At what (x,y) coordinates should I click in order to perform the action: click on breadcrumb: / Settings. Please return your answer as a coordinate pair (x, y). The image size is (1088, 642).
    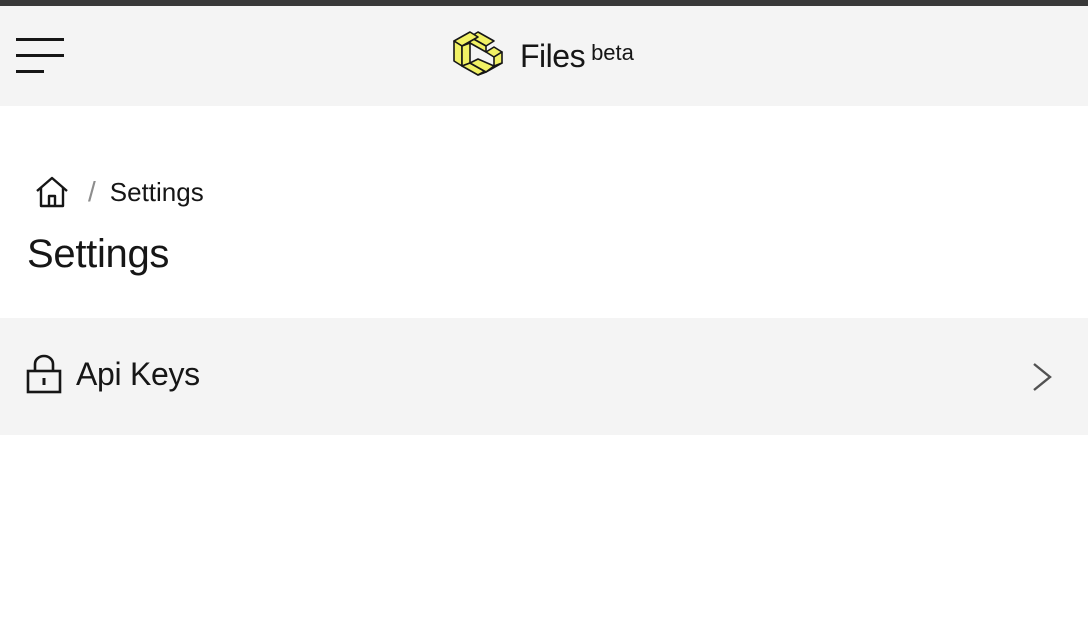
    Looking at the image, I should click on (119, 192).